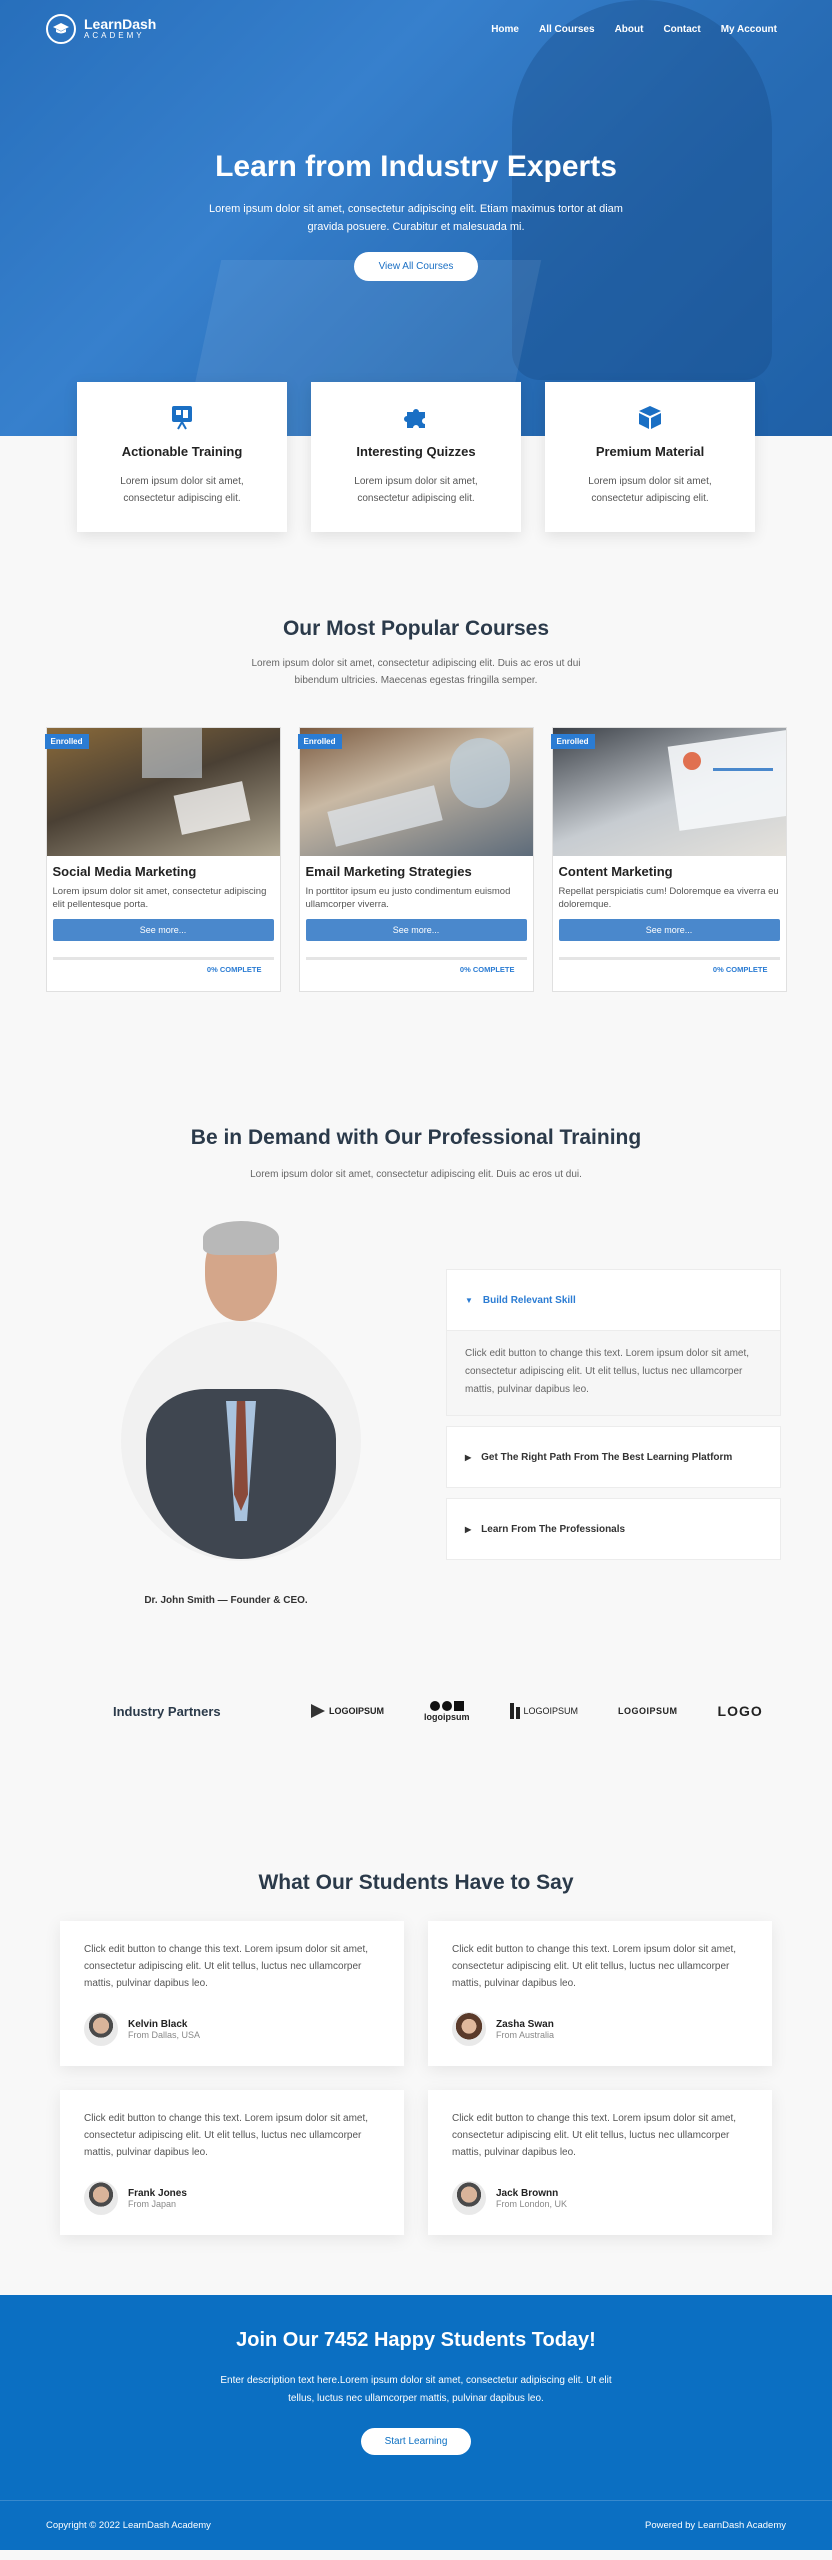 The height and width of the screenshot is (2560, 832). Describe the element at coordinates (128, 2525) in the screenshot. I see `copyright-text: Copyright © 2022 LearnDash Academy` at that location.